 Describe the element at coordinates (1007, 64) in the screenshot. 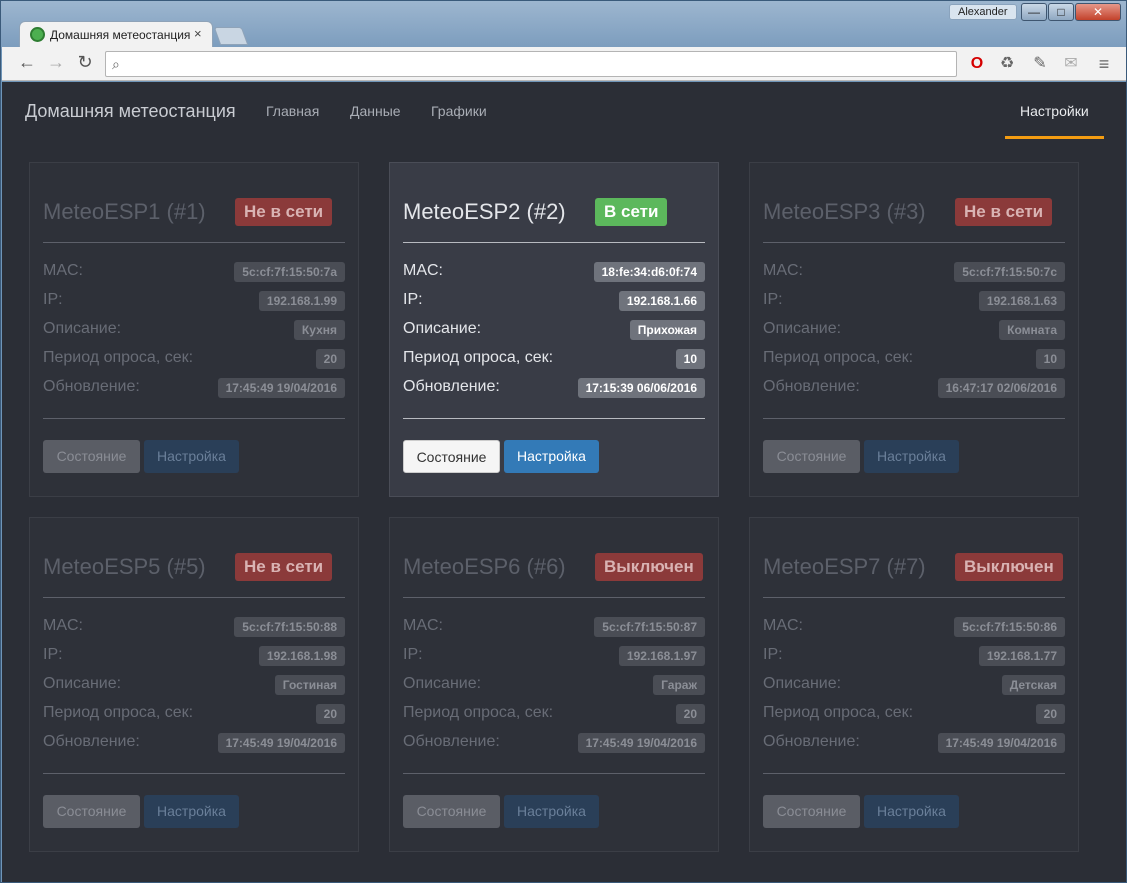

I see `recycle-icon: ♻` at that location.